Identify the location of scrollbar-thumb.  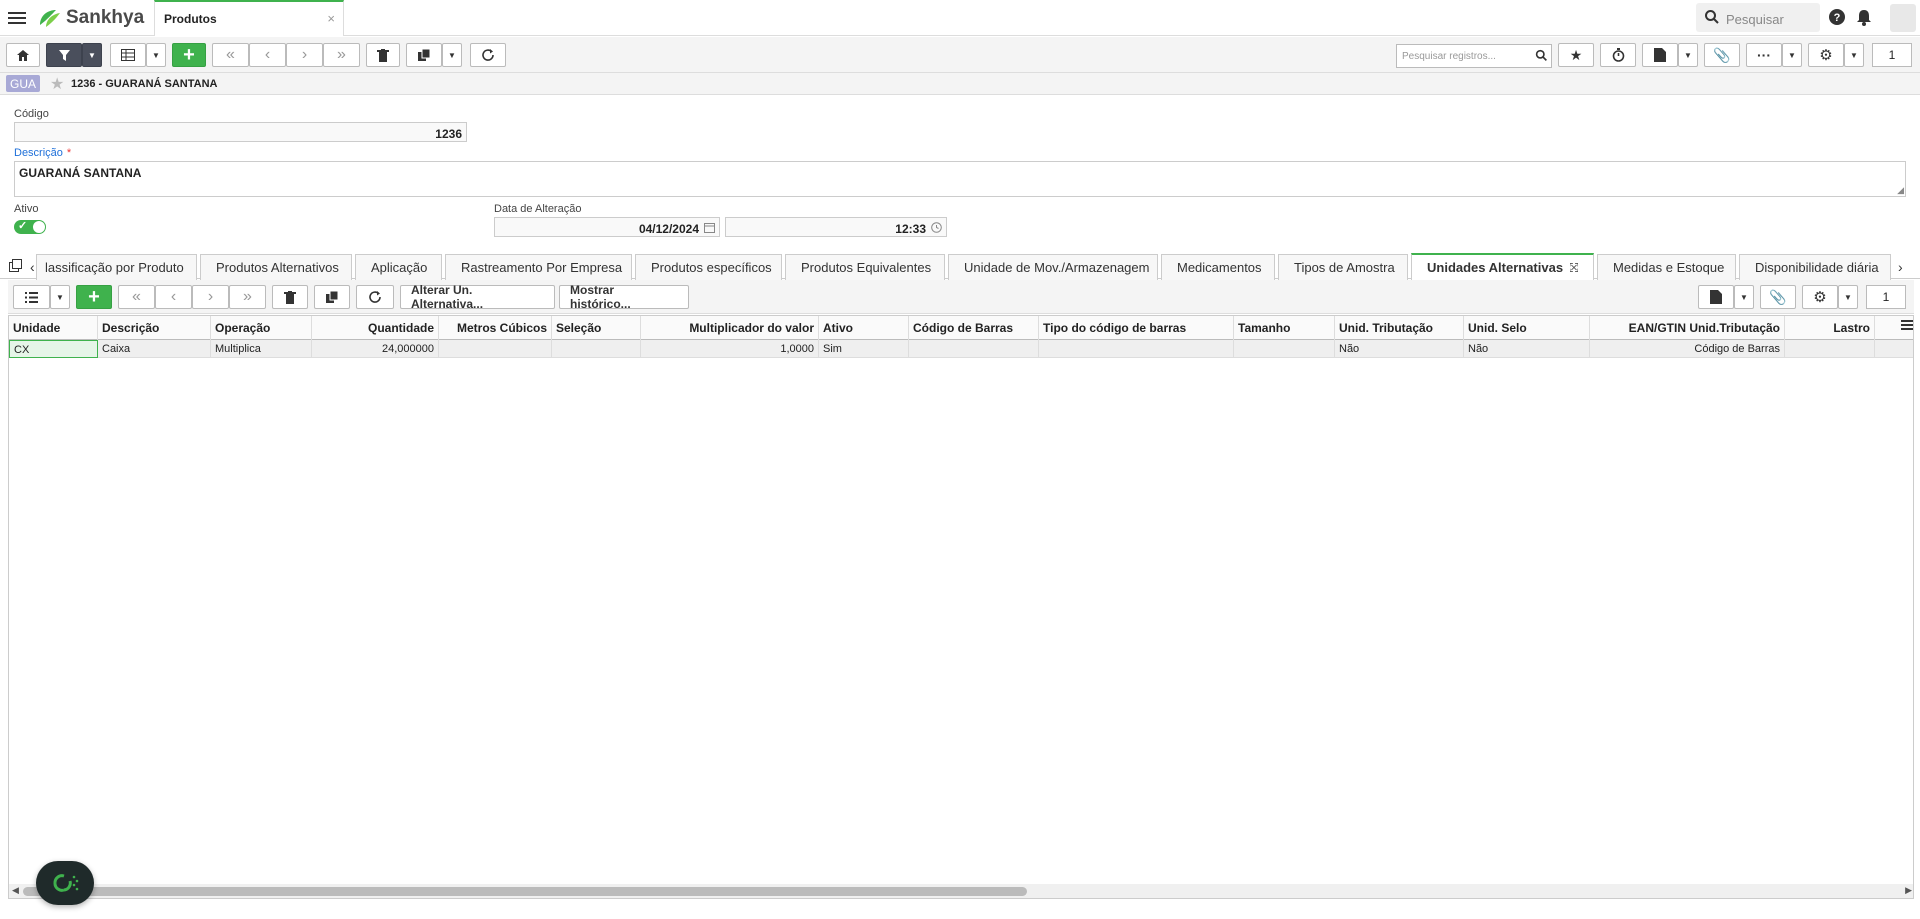
(525, 891).